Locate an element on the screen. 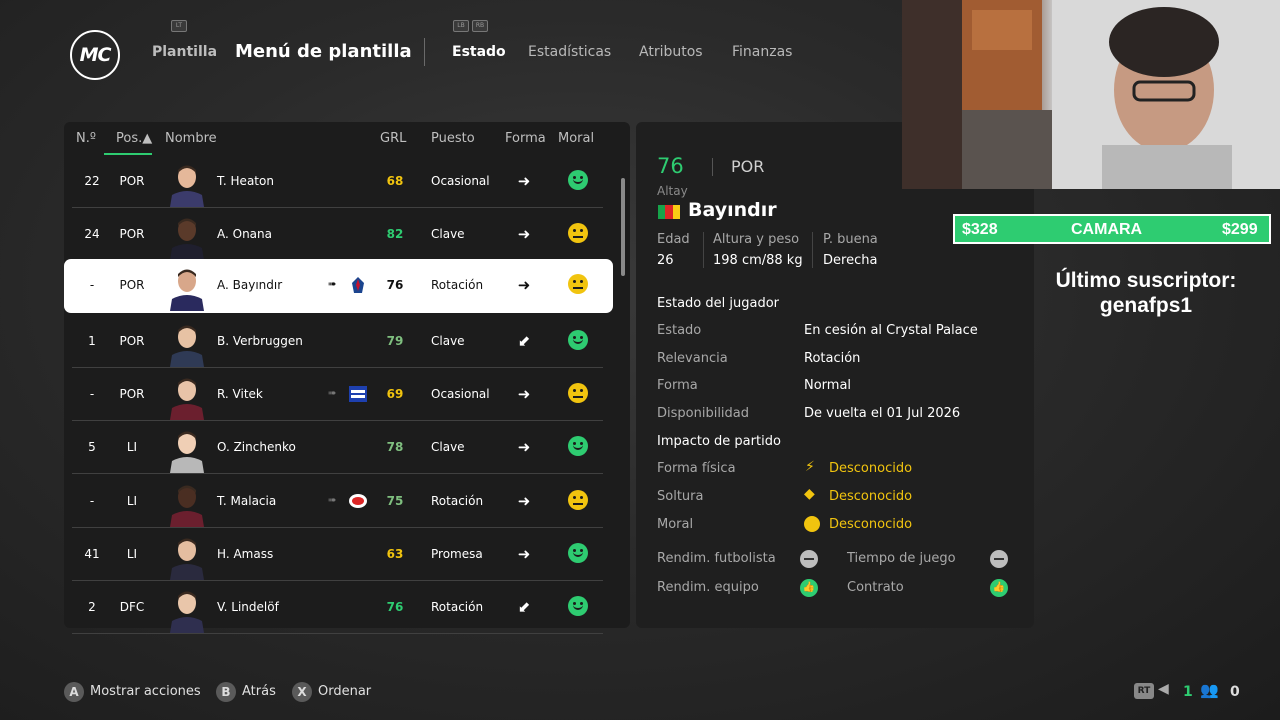  player-rating: 76 is located at coordinates (670, 166).